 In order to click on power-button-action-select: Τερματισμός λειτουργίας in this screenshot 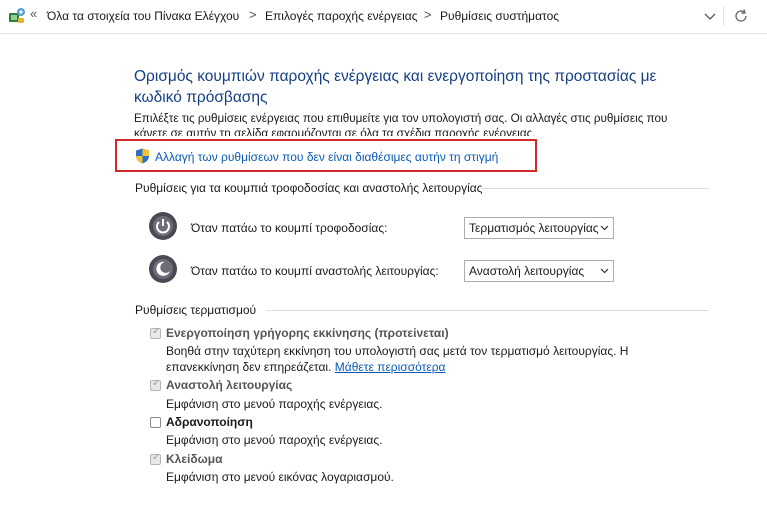, I will do `click(539, 228)`.